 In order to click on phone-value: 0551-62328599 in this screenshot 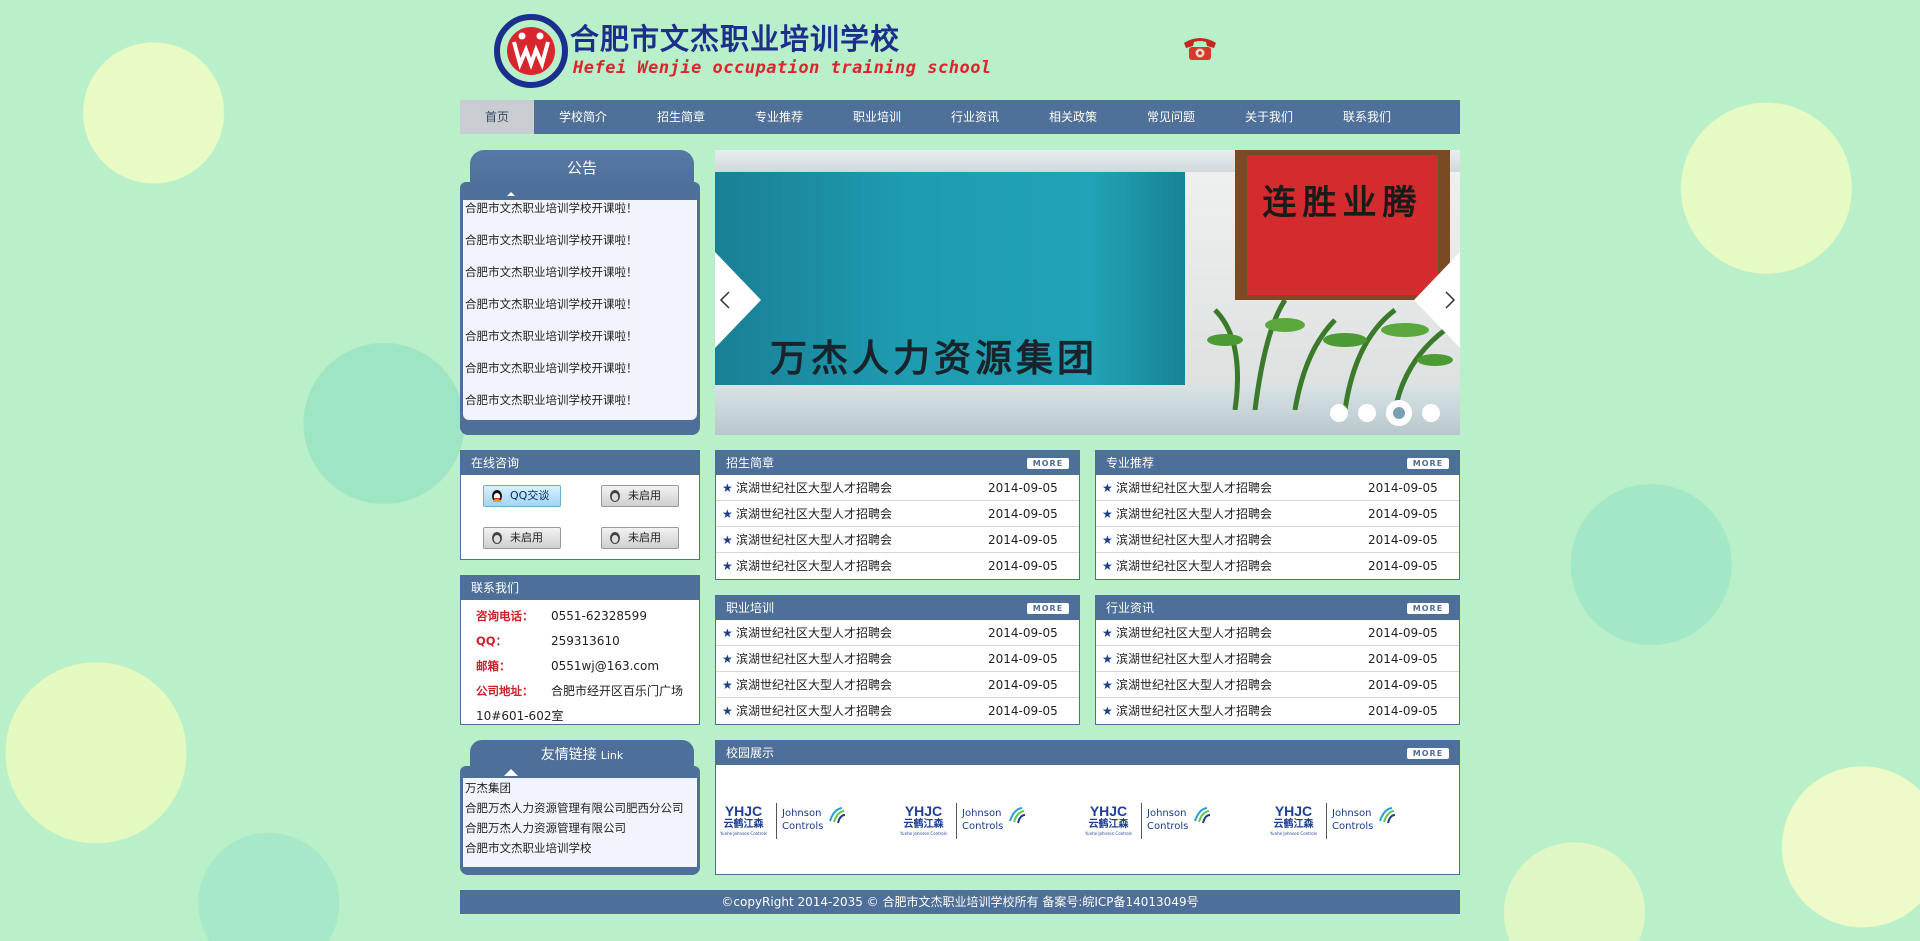, I will do `click(599, 616)`.